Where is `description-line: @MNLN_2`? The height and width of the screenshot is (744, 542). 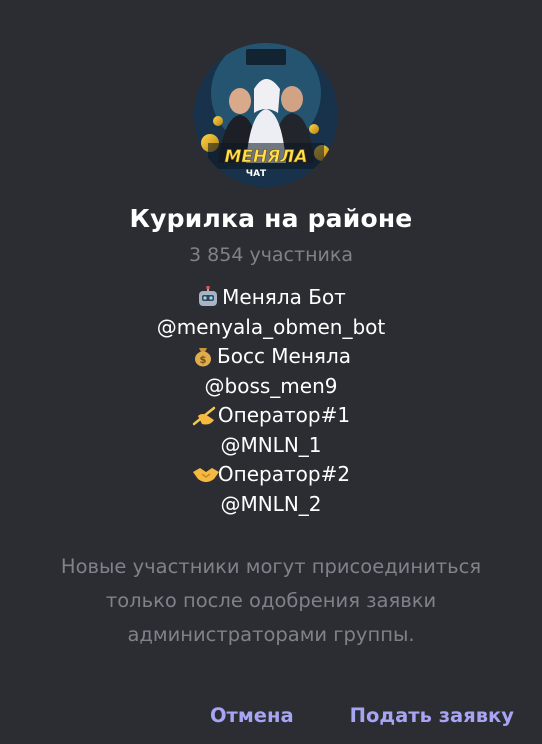 description-line: @MNLN_2 is located at coordinates (271, 505).